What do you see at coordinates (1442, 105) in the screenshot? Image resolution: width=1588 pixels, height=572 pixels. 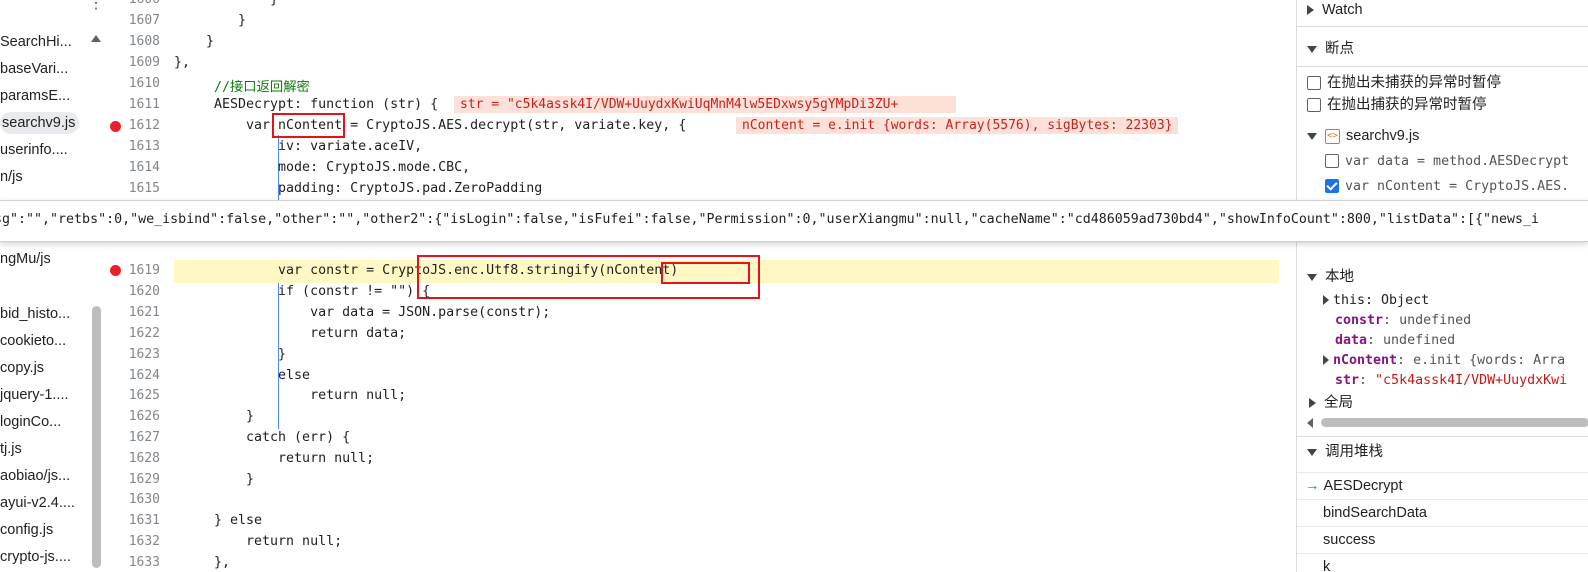 I see `pause-caught-option: 在抛出捕获的异常时暂停` at bounding box center [1442, 105].